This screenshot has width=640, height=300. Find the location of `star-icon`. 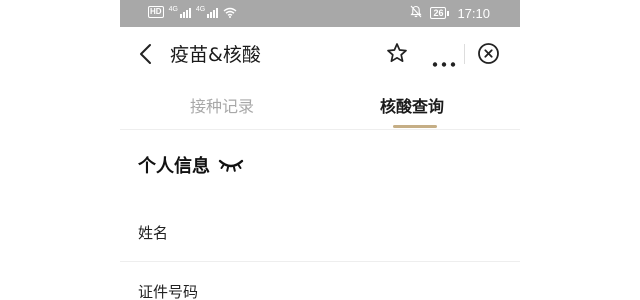

star-icon is located at coordinates (397, 53).